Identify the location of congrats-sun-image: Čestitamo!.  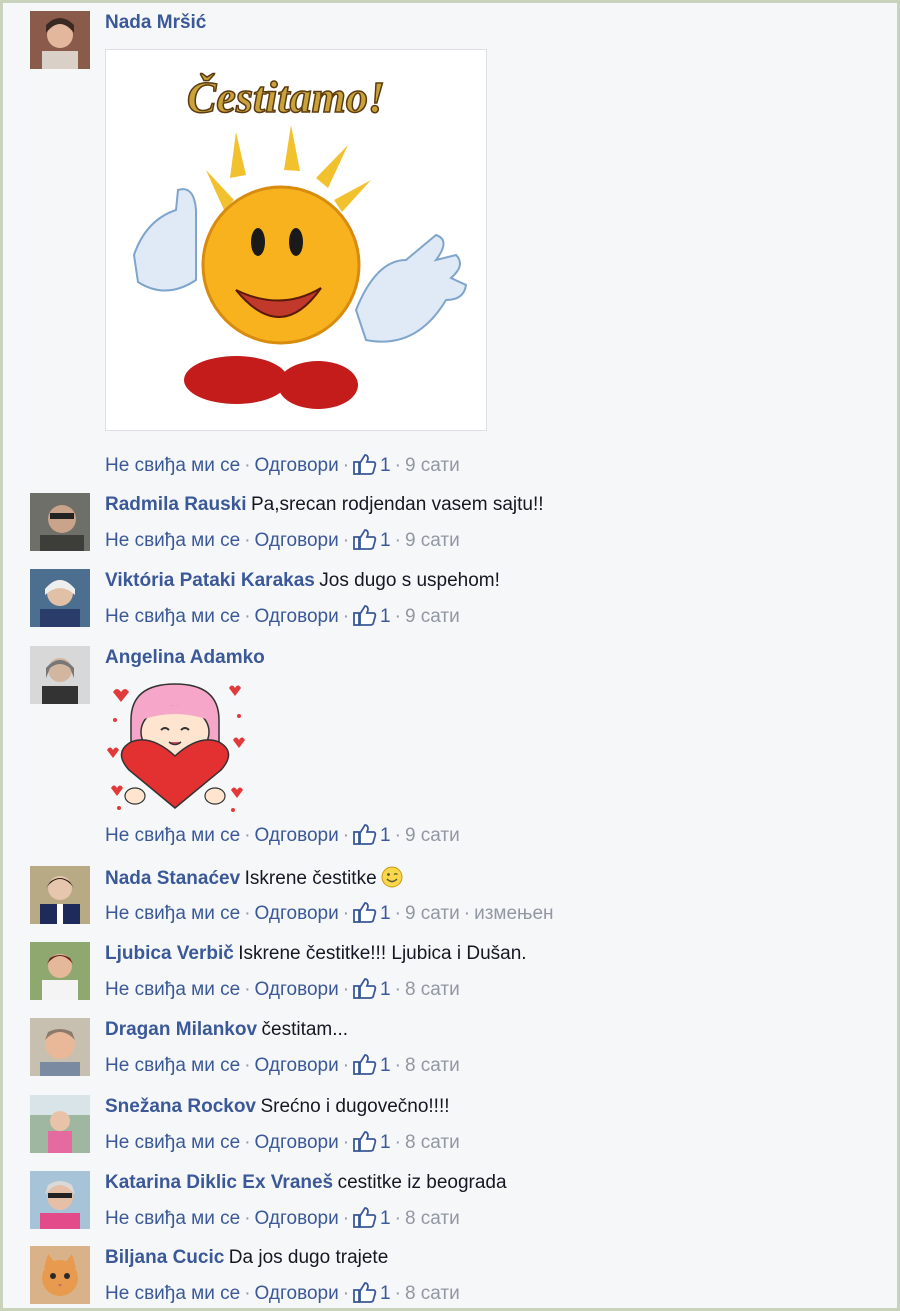
(296, 240).